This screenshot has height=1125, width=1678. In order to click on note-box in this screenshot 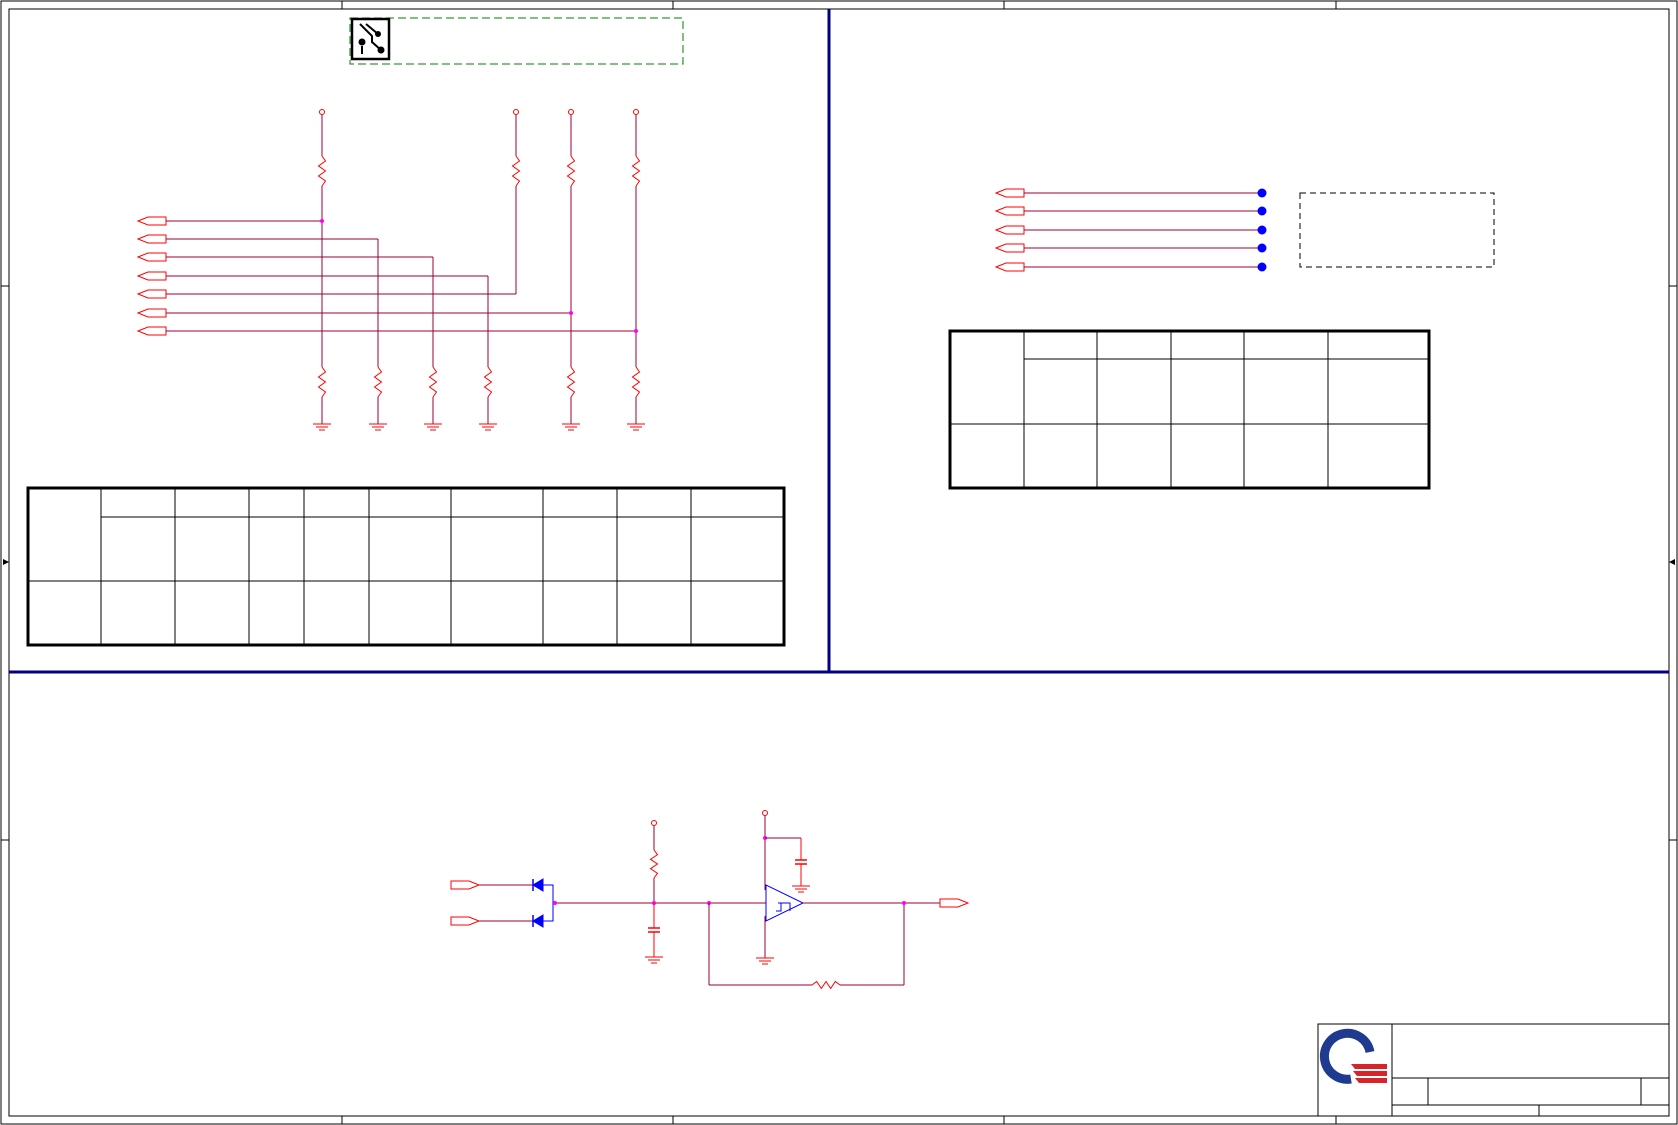, I will do `click(1397, 230)`.